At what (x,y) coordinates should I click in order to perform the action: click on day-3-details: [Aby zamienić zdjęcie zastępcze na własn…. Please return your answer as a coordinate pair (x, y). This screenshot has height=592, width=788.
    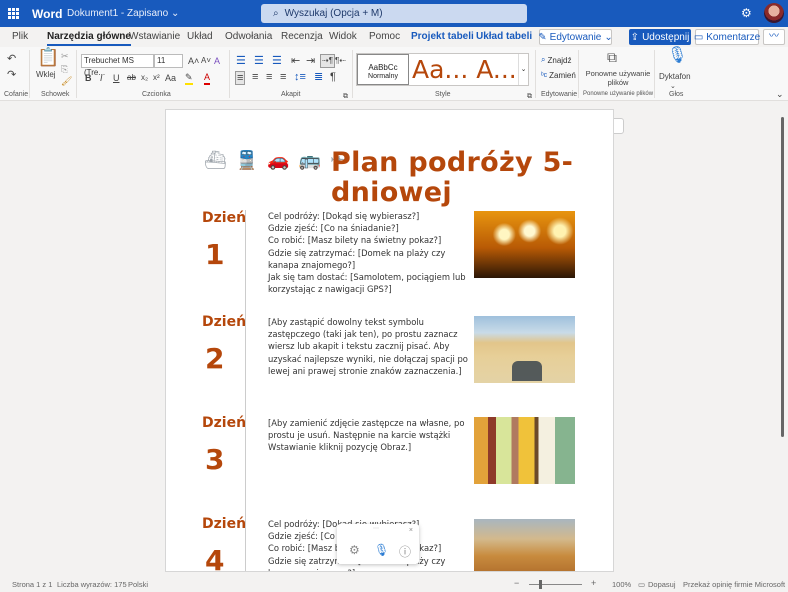
    Looking at the image, I should click on (368, 435).